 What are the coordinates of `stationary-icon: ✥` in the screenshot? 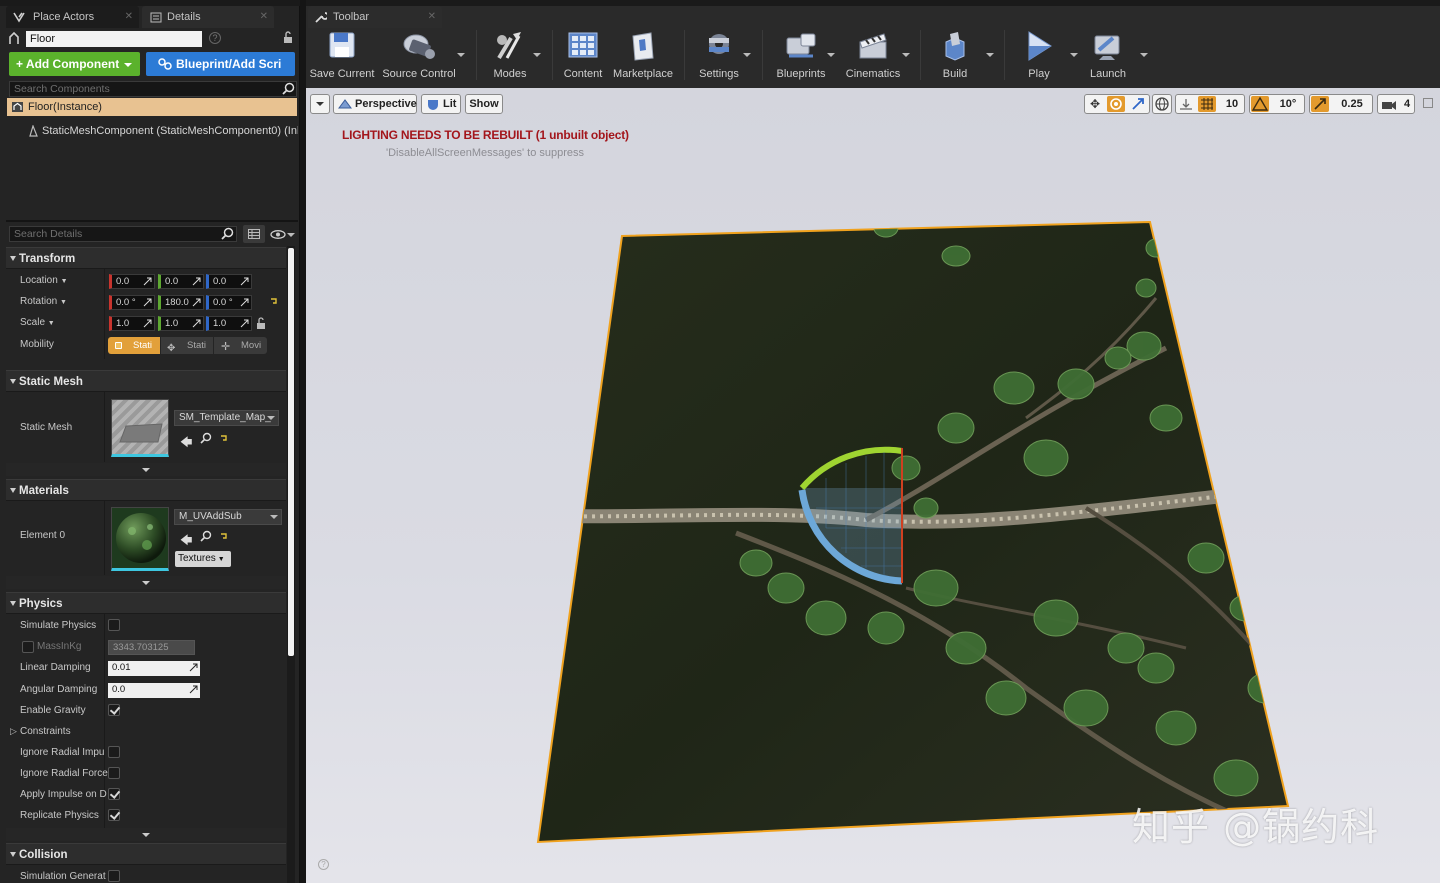 It's located at (171, 348).